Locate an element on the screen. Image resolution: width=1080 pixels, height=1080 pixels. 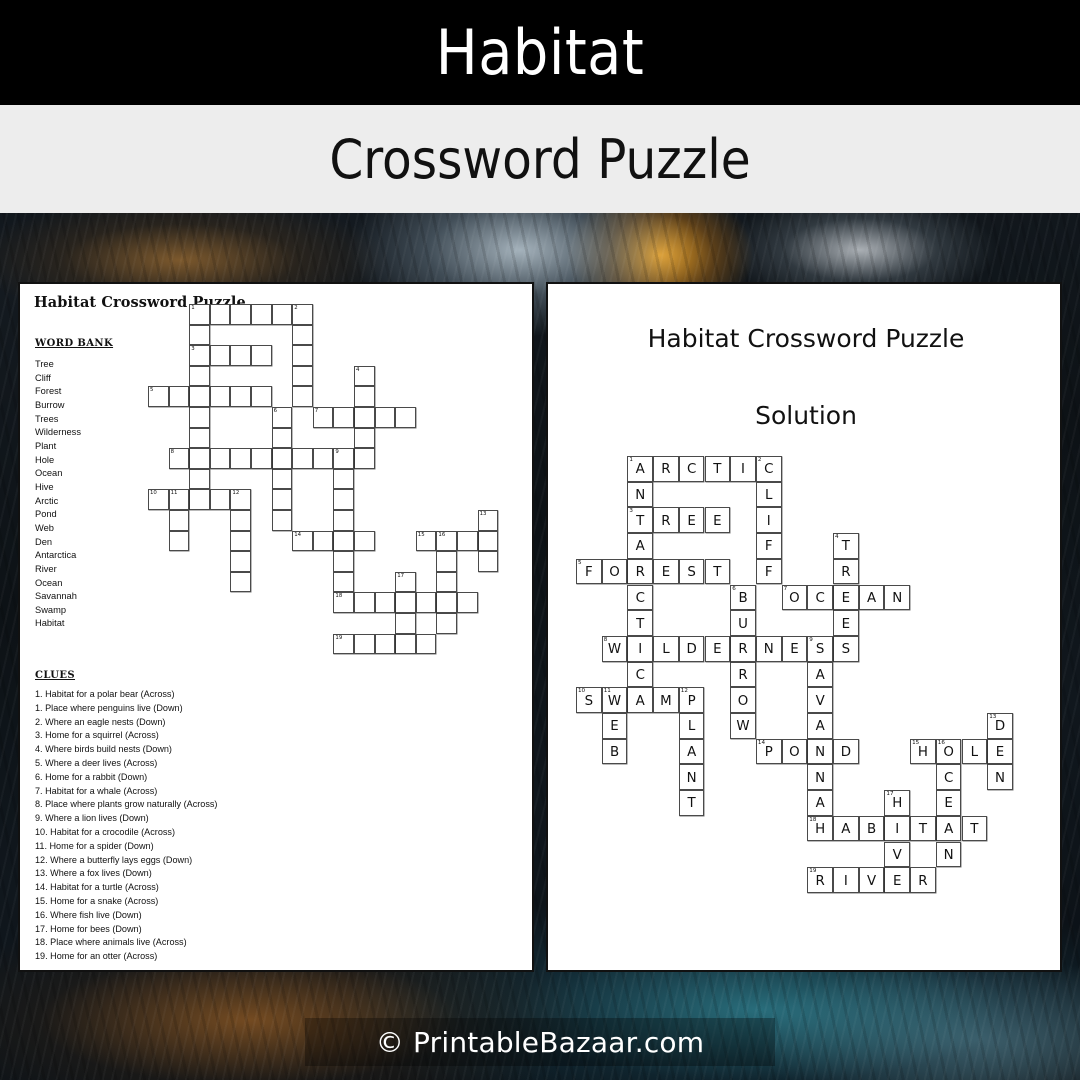
cell-letter: L is located at coordinates (769, 496).